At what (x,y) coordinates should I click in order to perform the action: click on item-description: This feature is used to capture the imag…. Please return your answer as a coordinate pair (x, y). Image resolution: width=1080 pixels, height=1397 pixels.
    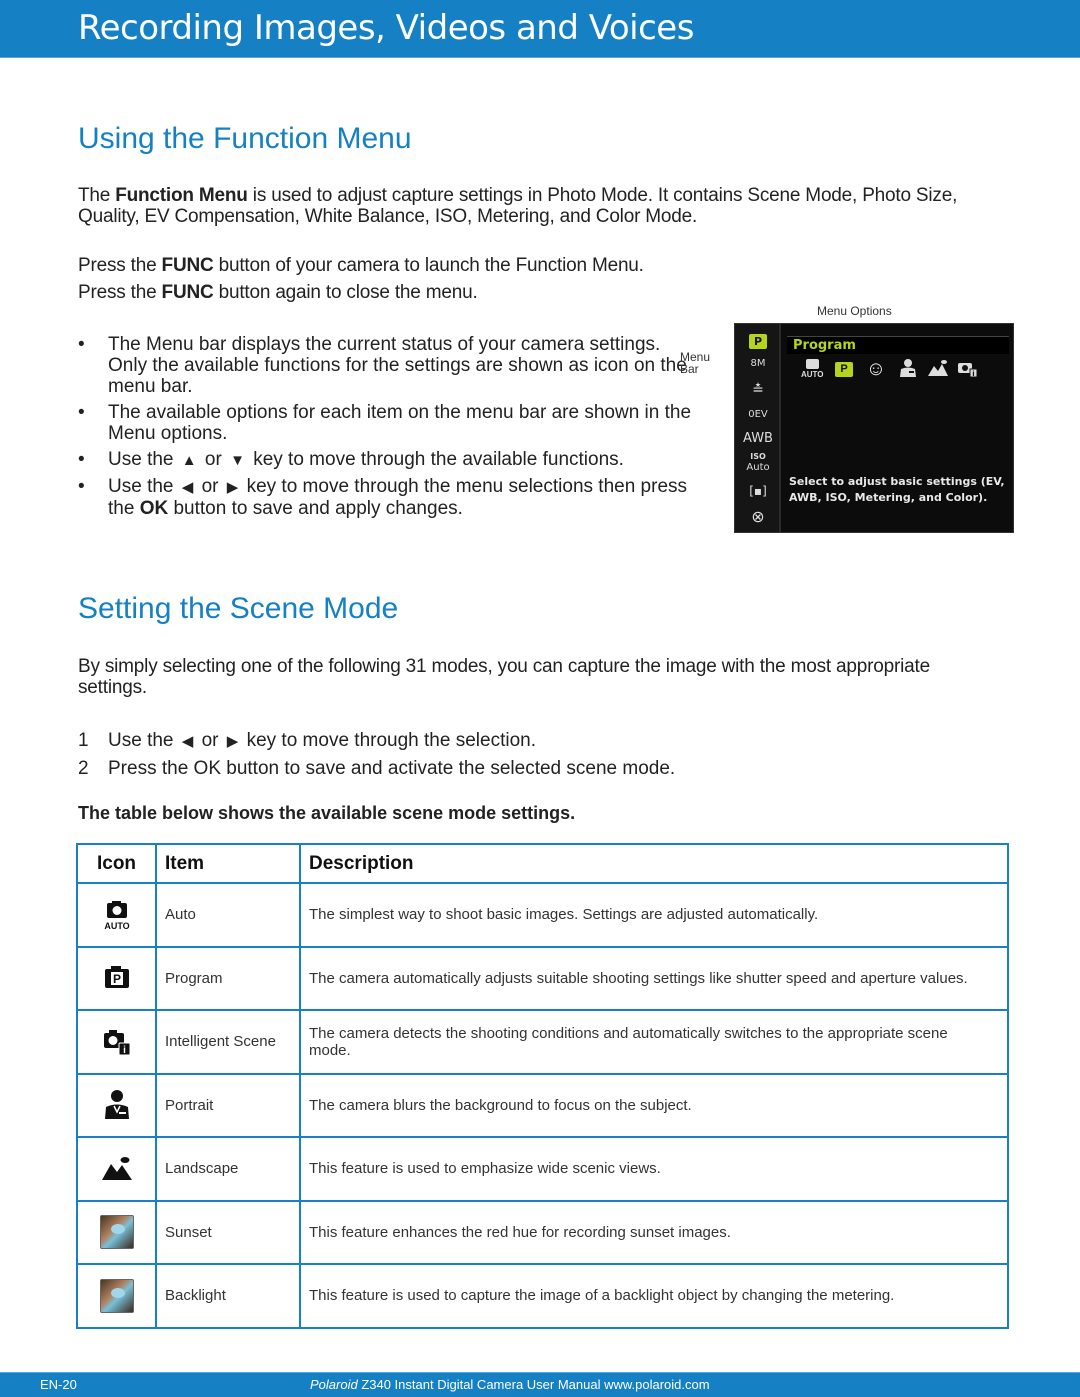
    Looking at the image, I should click on (654, 1296).